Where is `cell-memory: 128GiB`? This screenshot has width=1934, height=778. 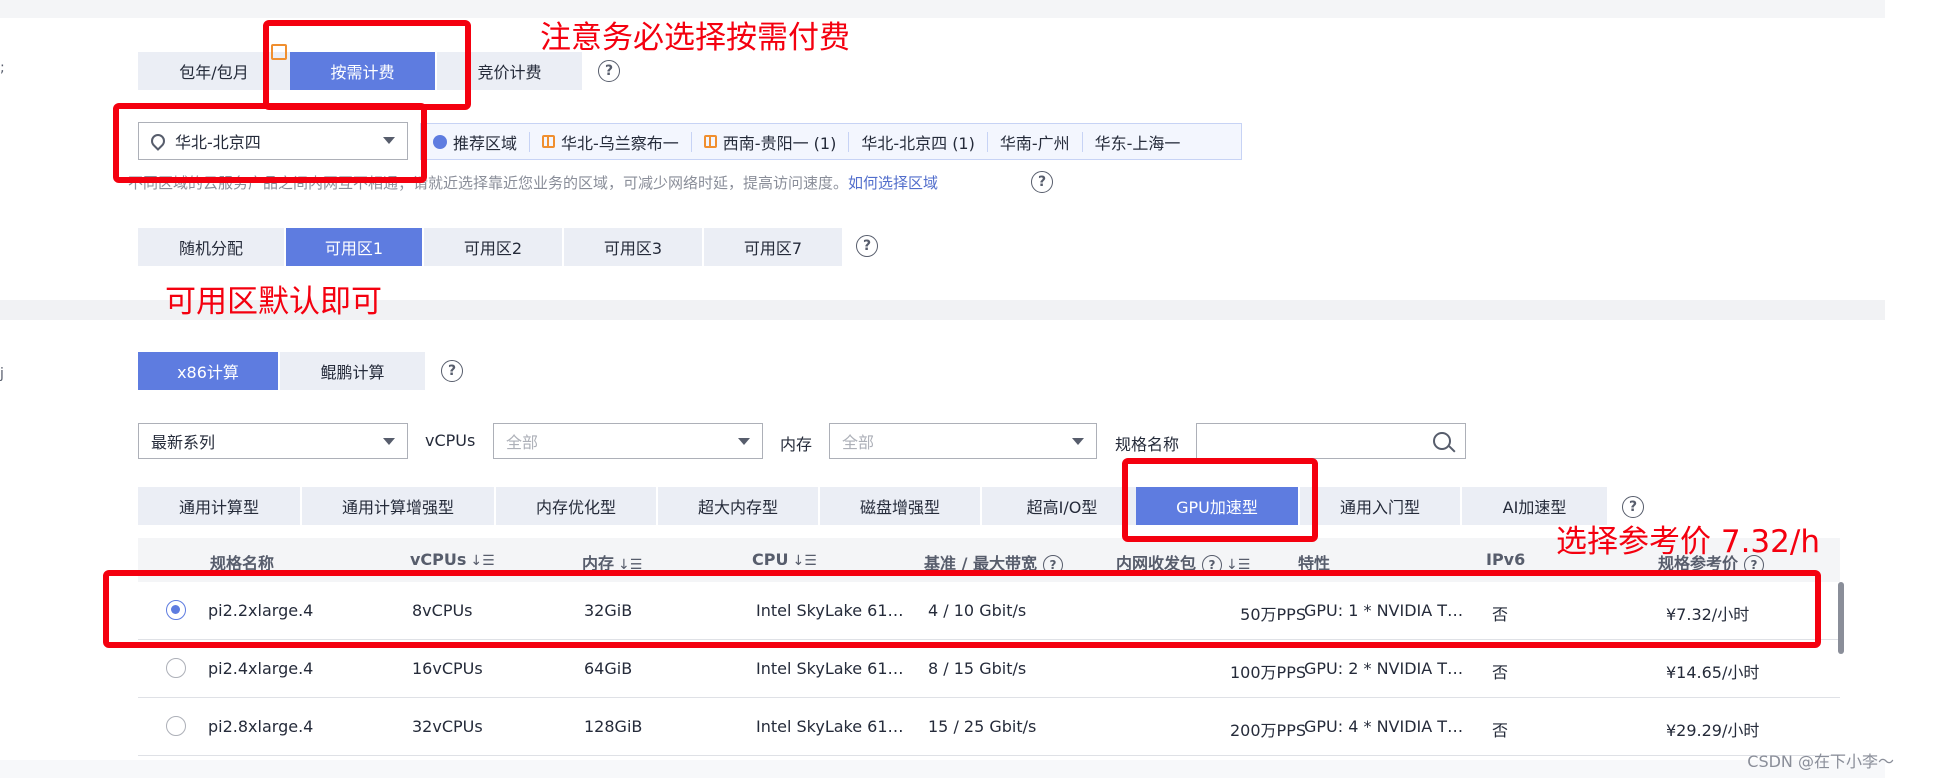 cell-memory: 128GiB is located at coordinates (613, 726).